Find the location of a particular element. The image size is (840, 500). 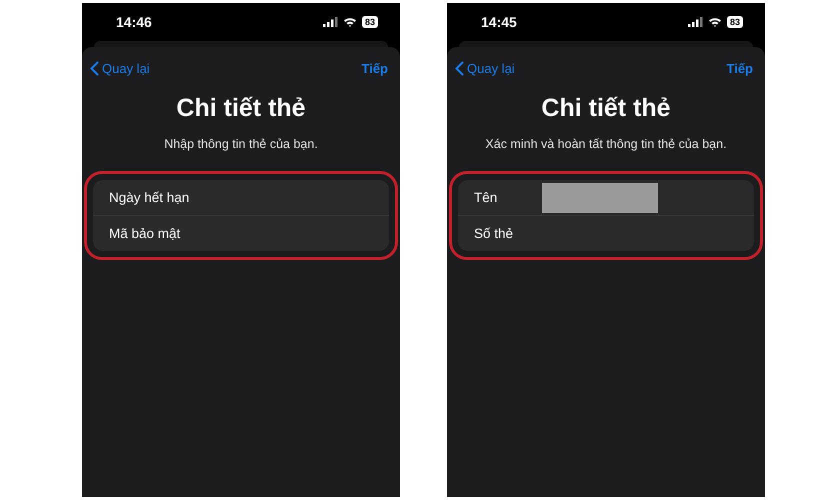

status-time: 14:45 is located at coordinates (499, 22).